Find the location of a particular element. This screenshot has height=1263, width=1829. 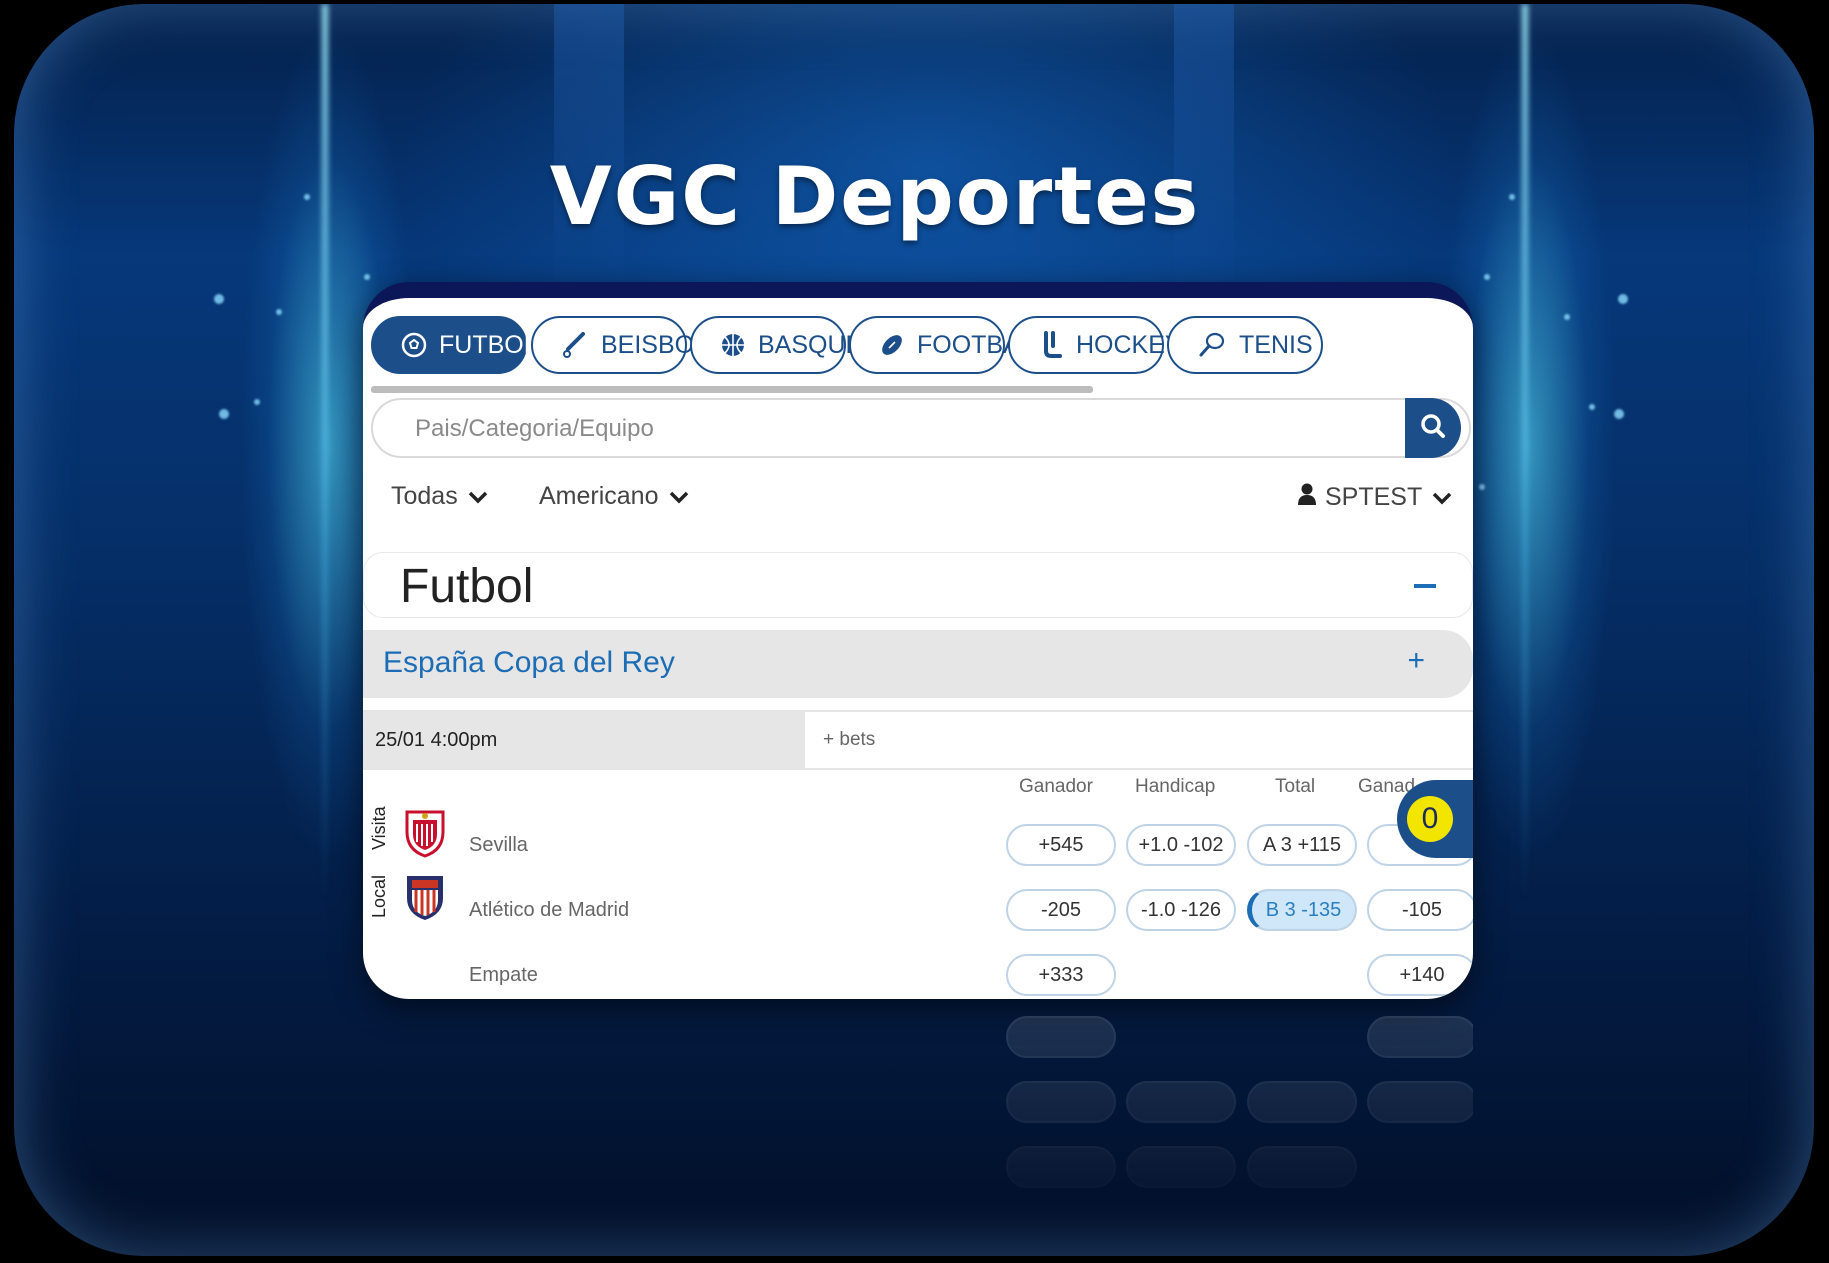

tab-label: FUTBOL is located at coordinates (488, 344).